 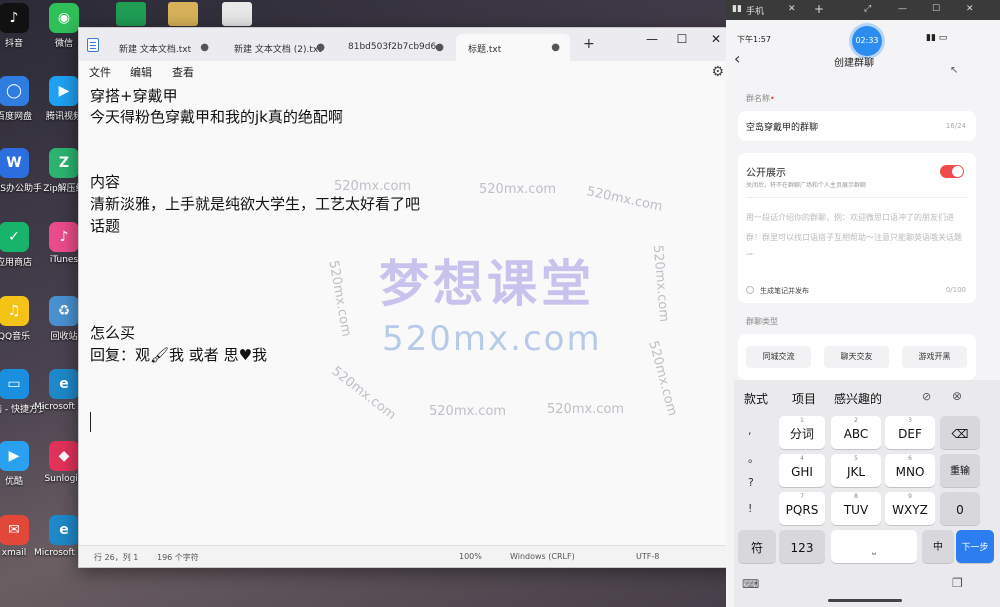 I want to click on text-caret, so click(x=90, y=422).